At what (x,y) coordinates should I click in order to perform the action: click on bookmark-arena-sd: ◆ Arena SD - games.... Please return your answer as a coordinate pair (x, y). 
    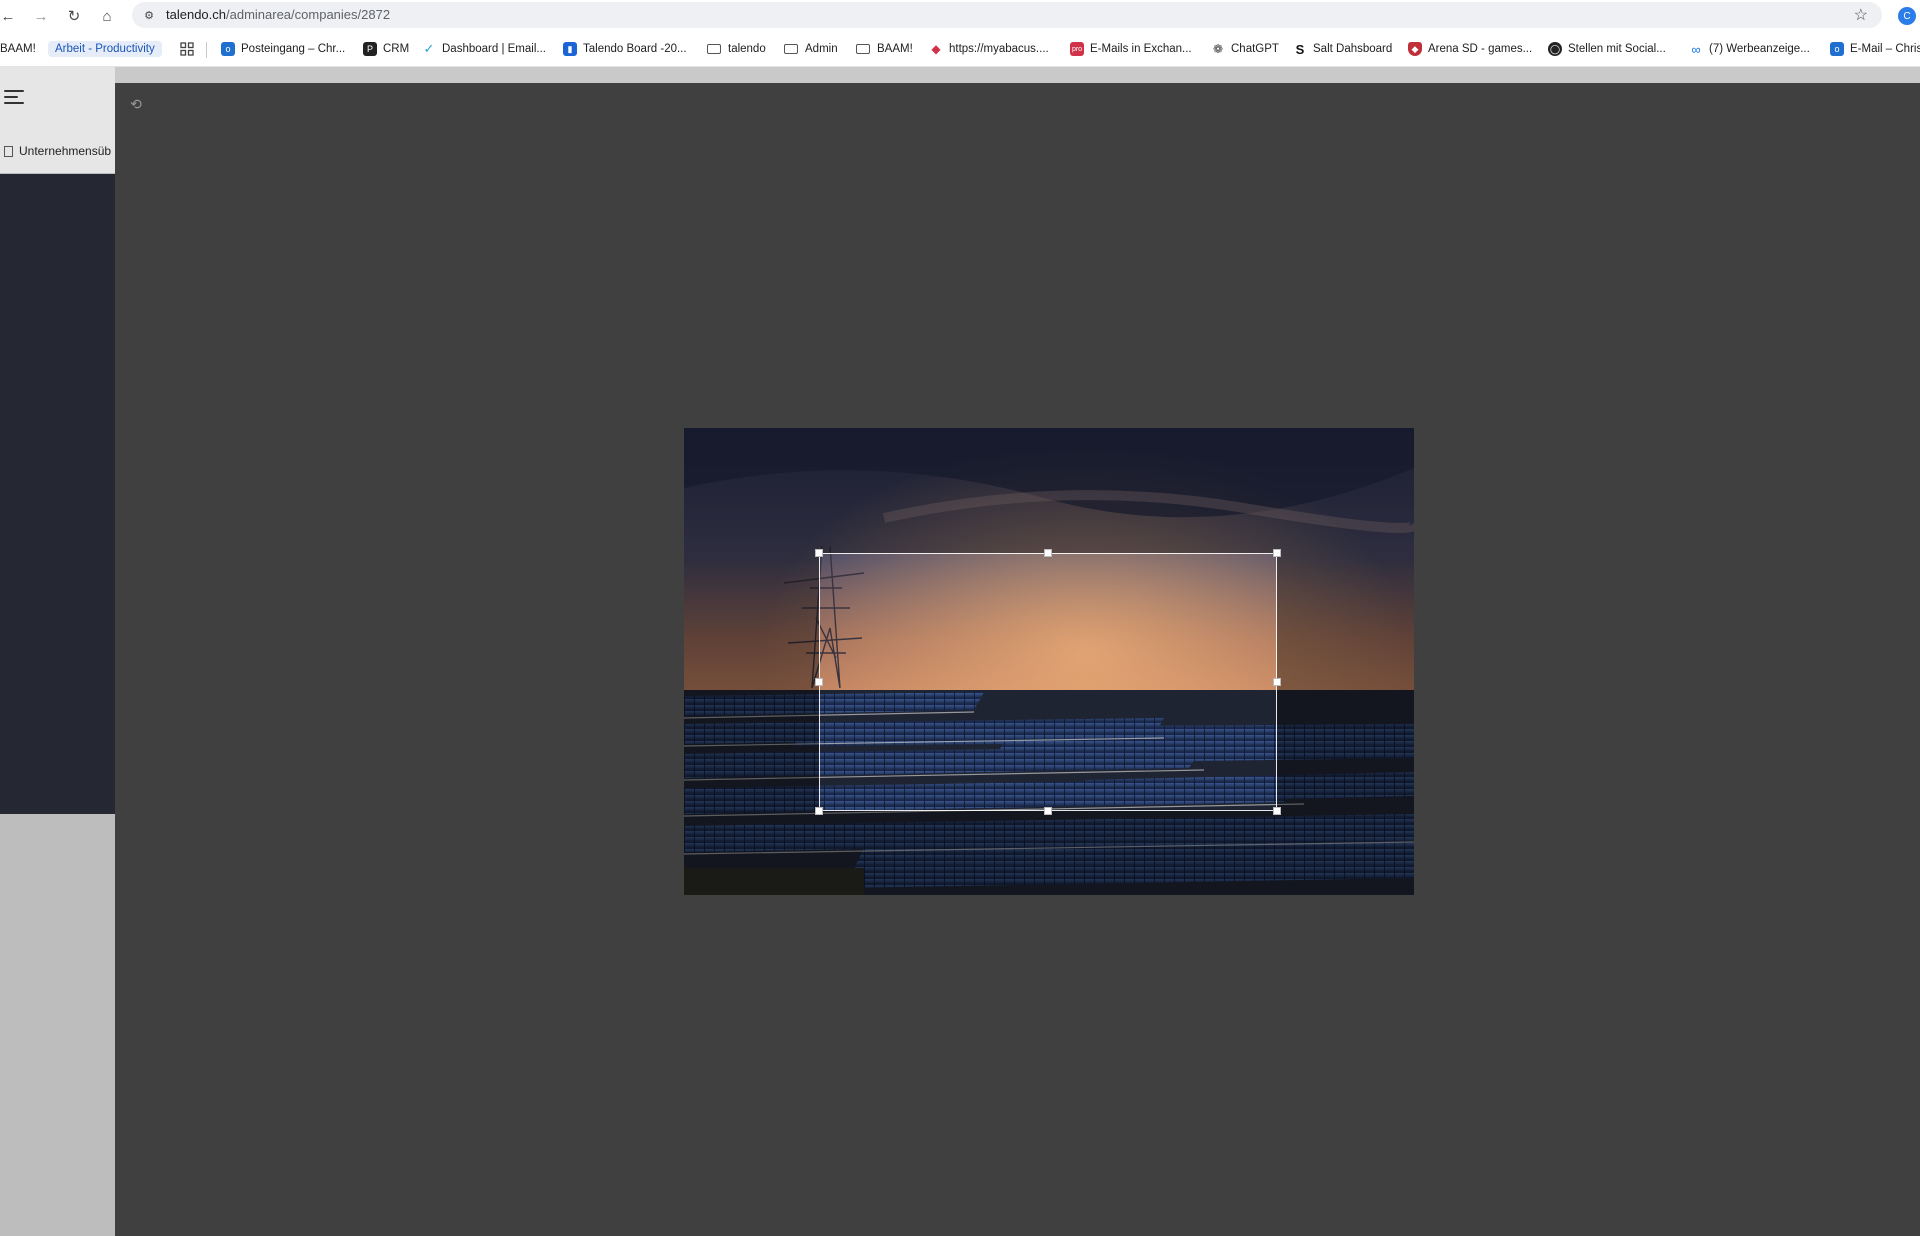
    Looking at the image, I should click on (1470, 49).